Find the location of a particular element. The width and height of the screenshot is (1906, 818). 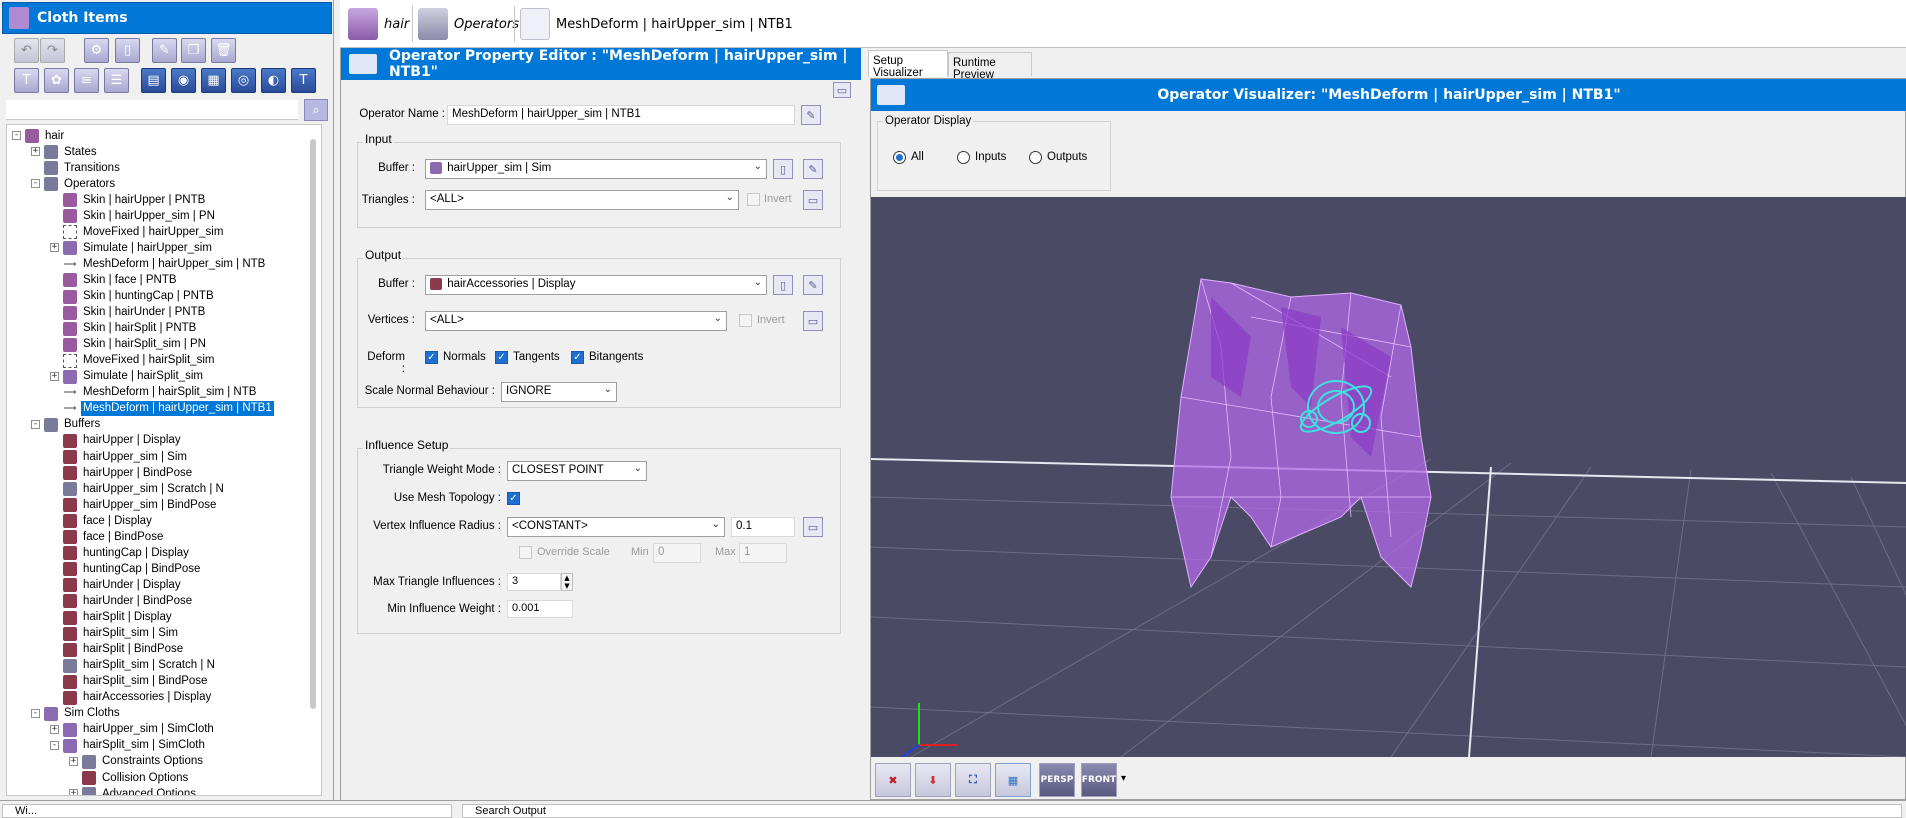

input-buffer-new-button: ▯ is located at coordinates (783, 169).